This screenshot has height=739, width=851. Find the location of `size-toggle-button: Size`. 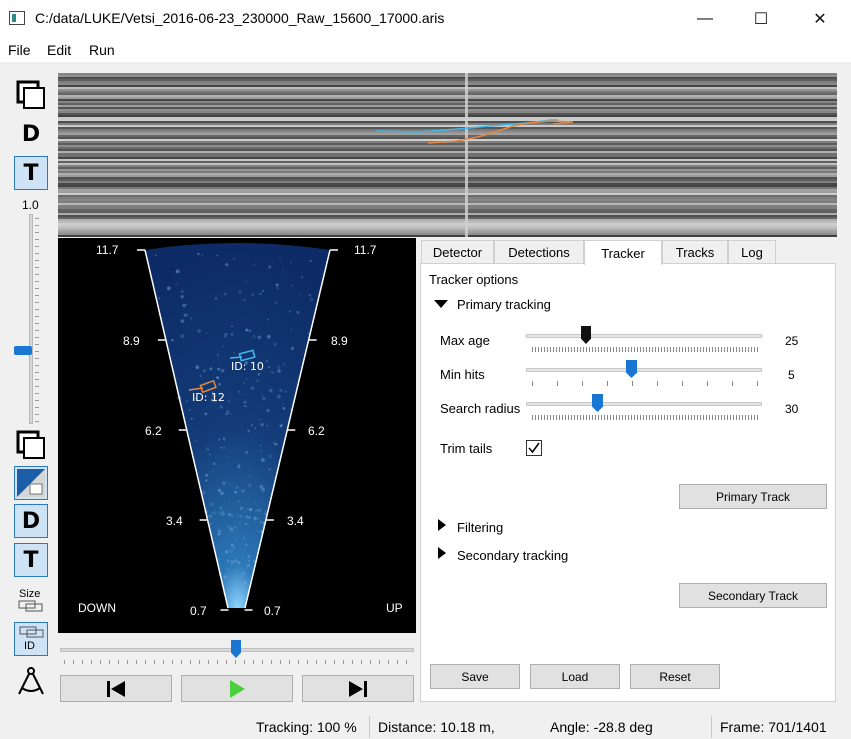

size-toggle-button: Size is located at coordinates (31, 601).